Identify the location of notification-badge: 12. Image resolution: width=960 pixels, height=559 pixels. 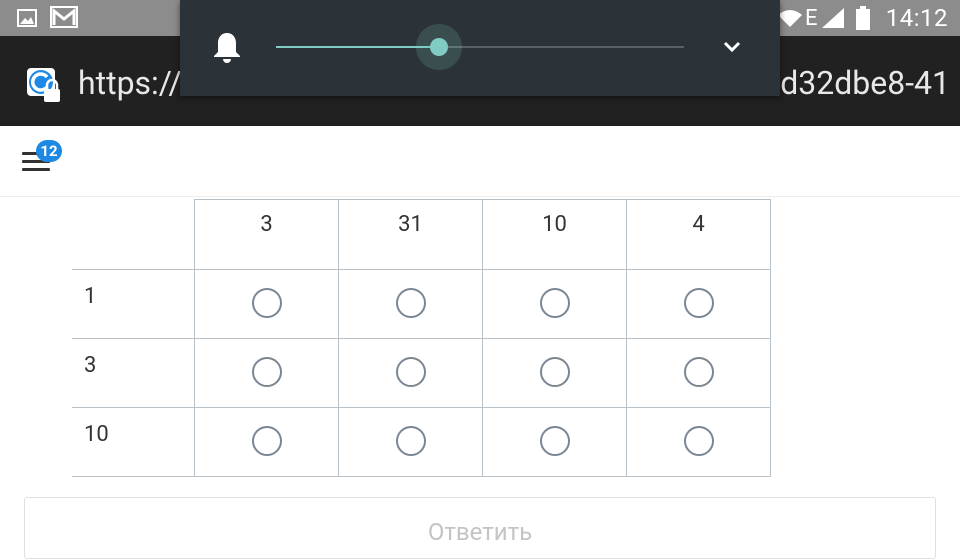
(49, 151).